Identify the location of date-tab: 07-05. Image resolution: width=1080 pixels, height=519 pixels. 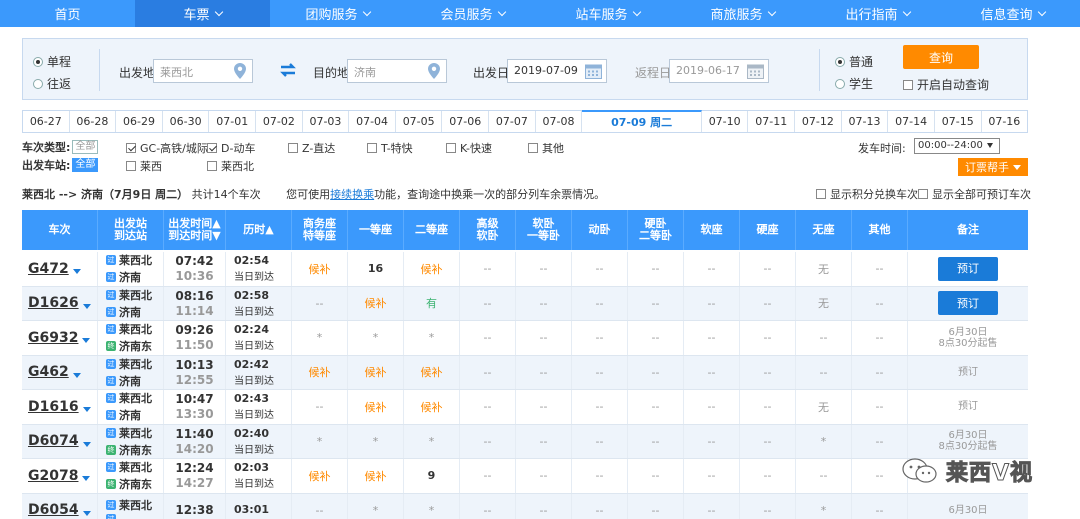
(419, 121).